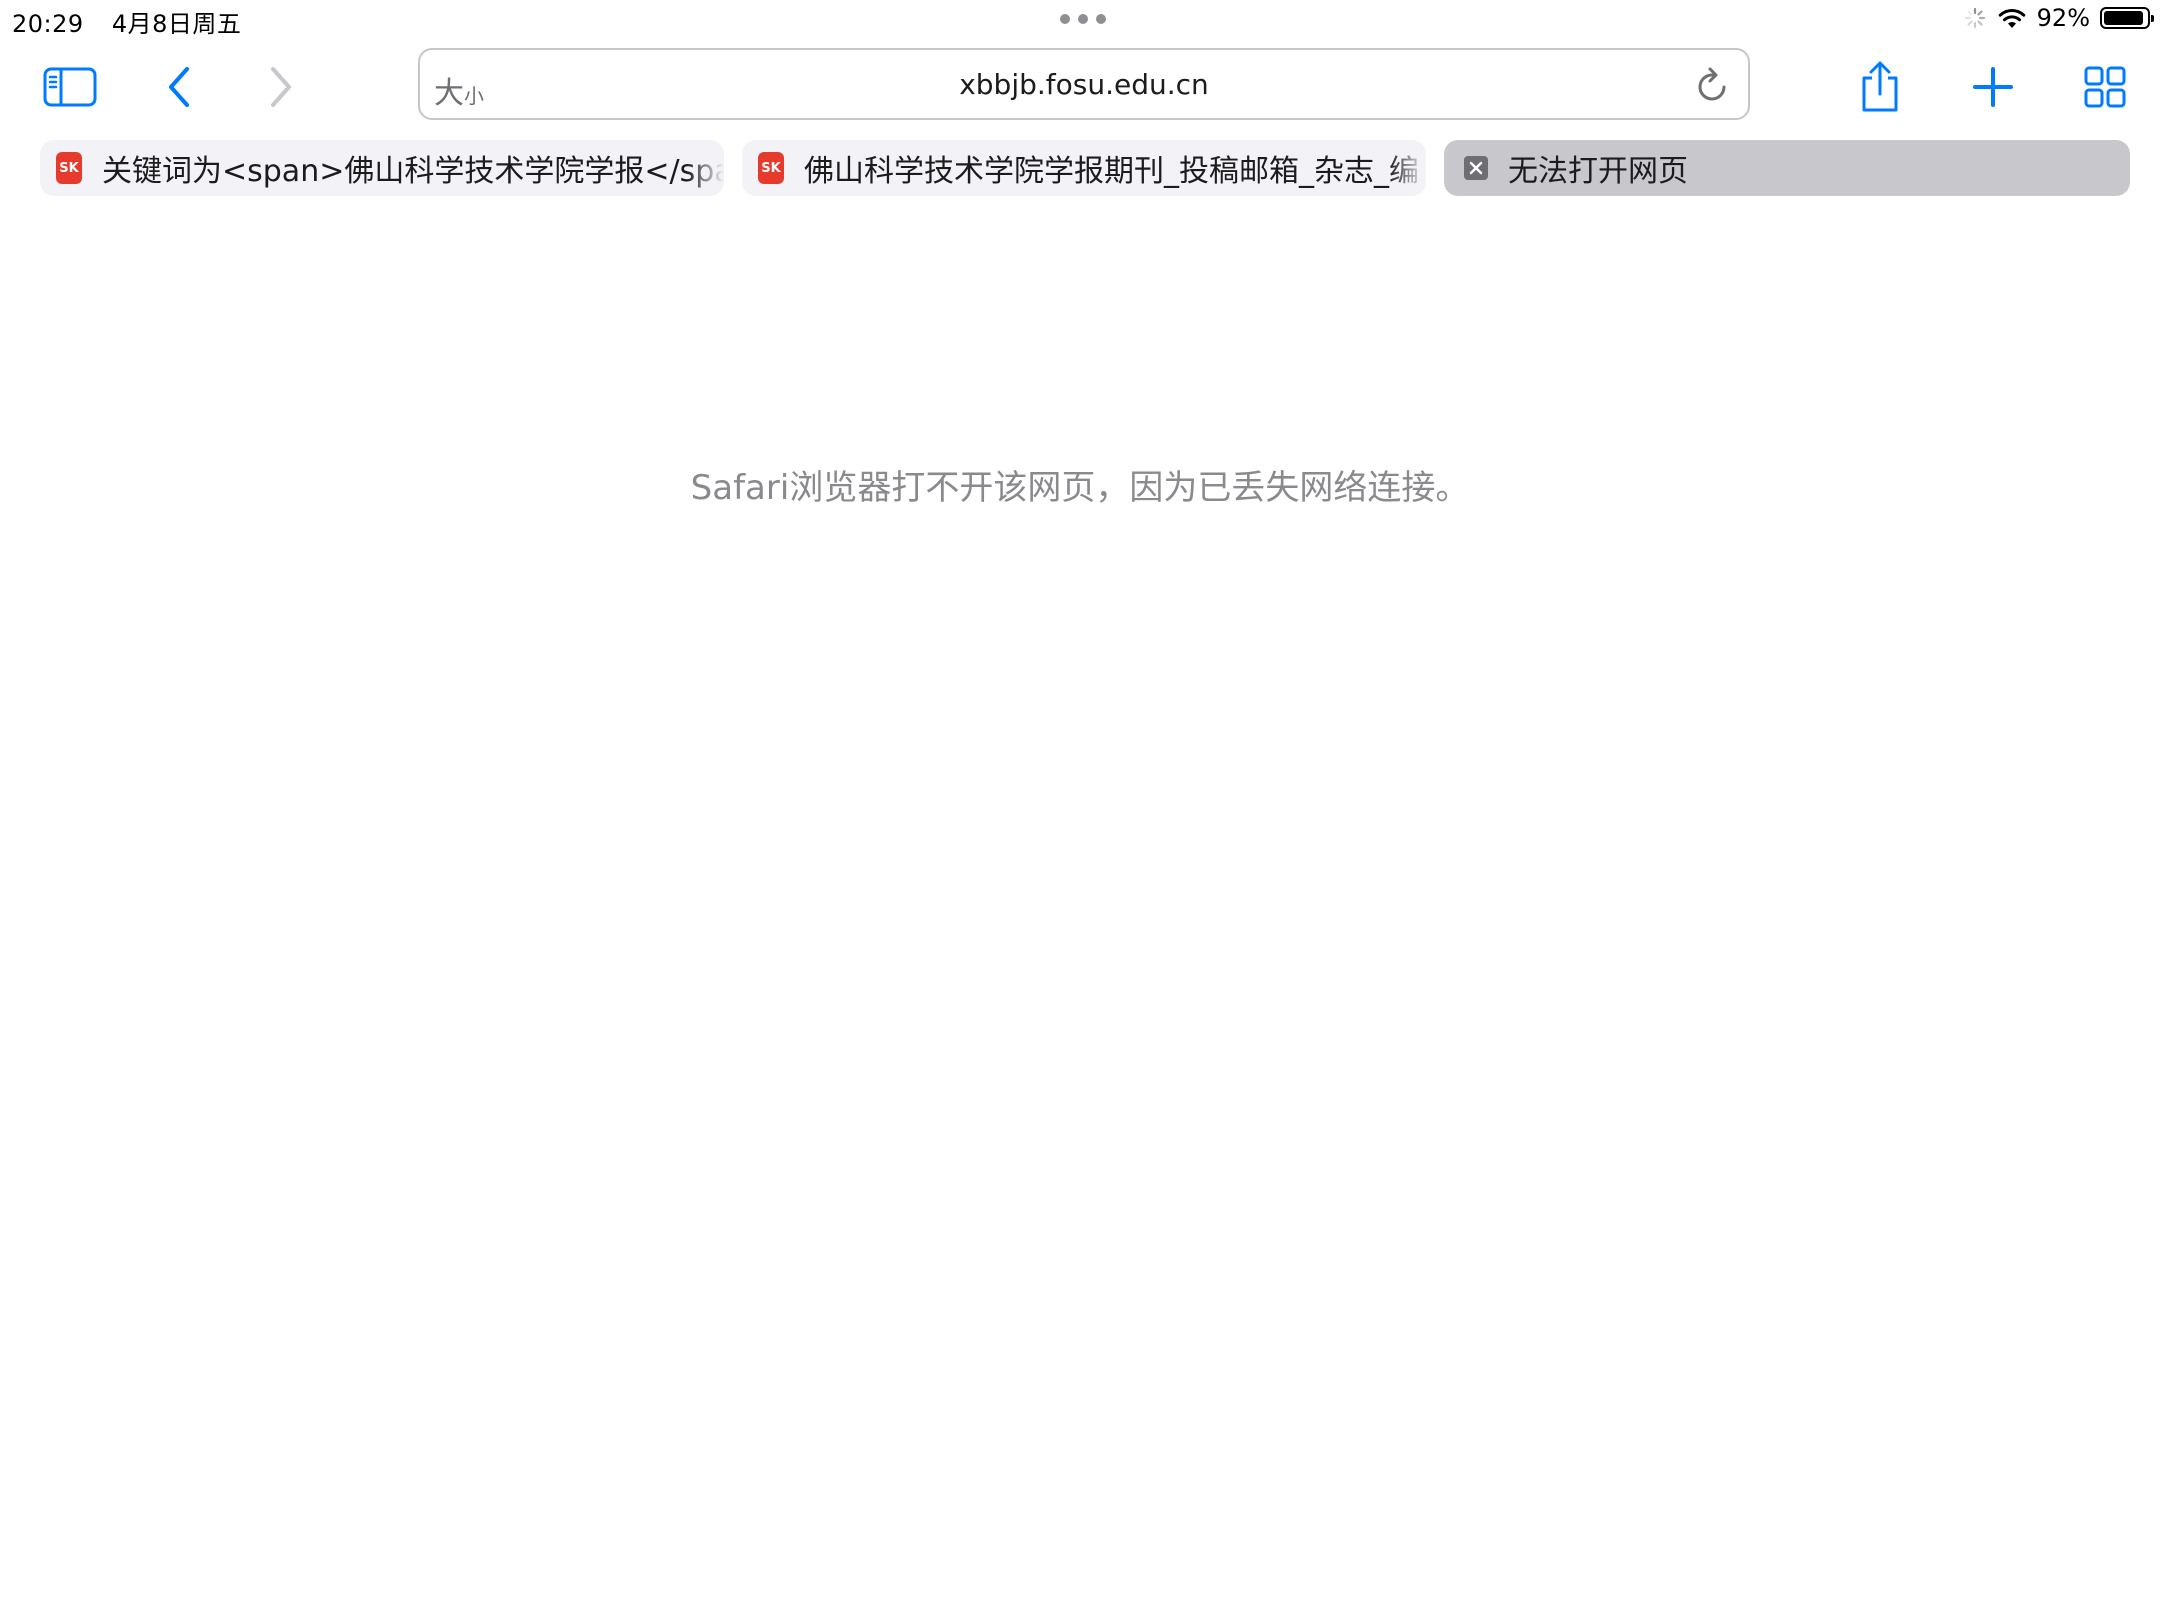 The height and width of the screenshot is (1620, 2160). Describe the element at coordinates (2152, 18) in the screenshot. I see `battery-tip` at that location.